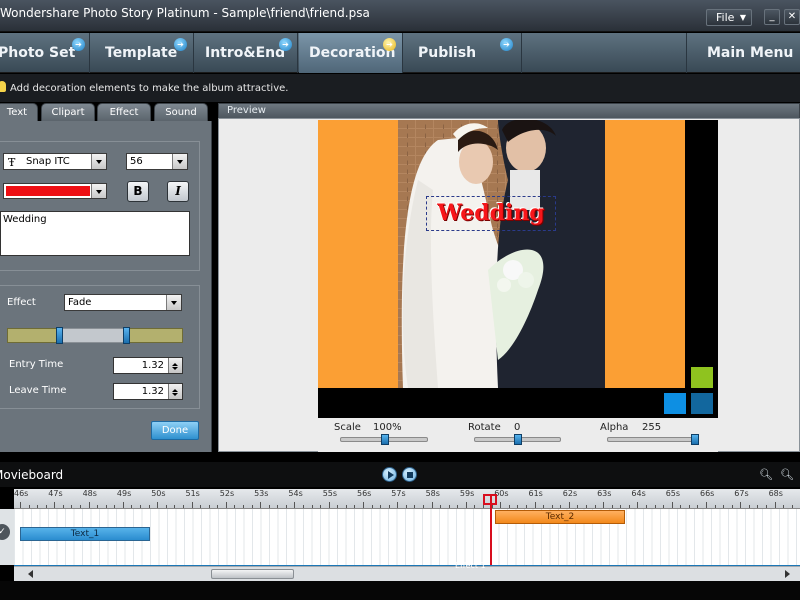  I want to click on ruler-tick-label: 58s, so click(432, 493).